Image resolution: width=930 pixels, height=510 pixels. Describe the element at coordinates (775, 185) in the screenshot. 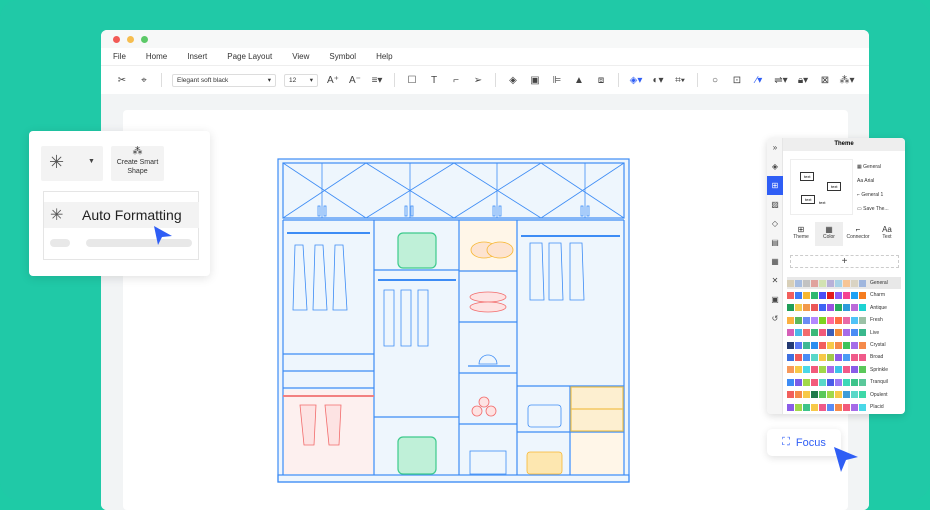

I see `theme-icon: ⊞` at that location.